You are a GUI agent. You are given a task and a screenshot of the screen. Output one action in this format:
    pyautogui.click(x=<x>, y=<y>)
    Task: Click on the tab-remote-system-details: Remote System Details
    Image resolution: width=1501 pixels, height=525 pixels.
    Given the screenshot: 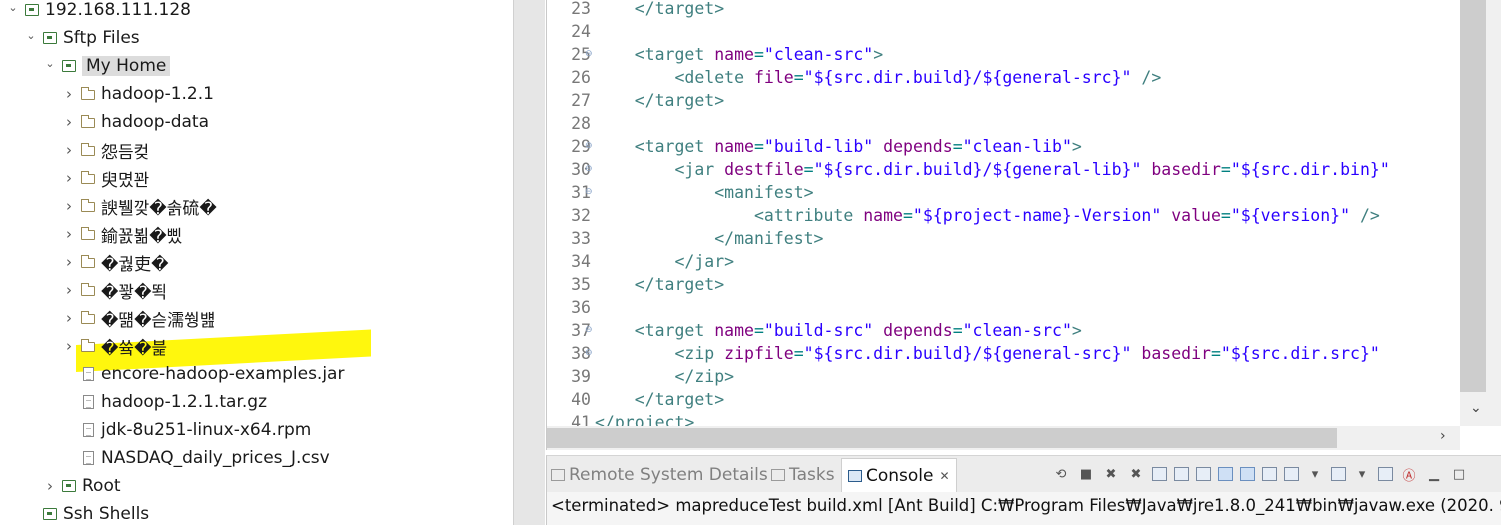 What is the action you would take?
    pyautogui.click(x=659, y=475)
    